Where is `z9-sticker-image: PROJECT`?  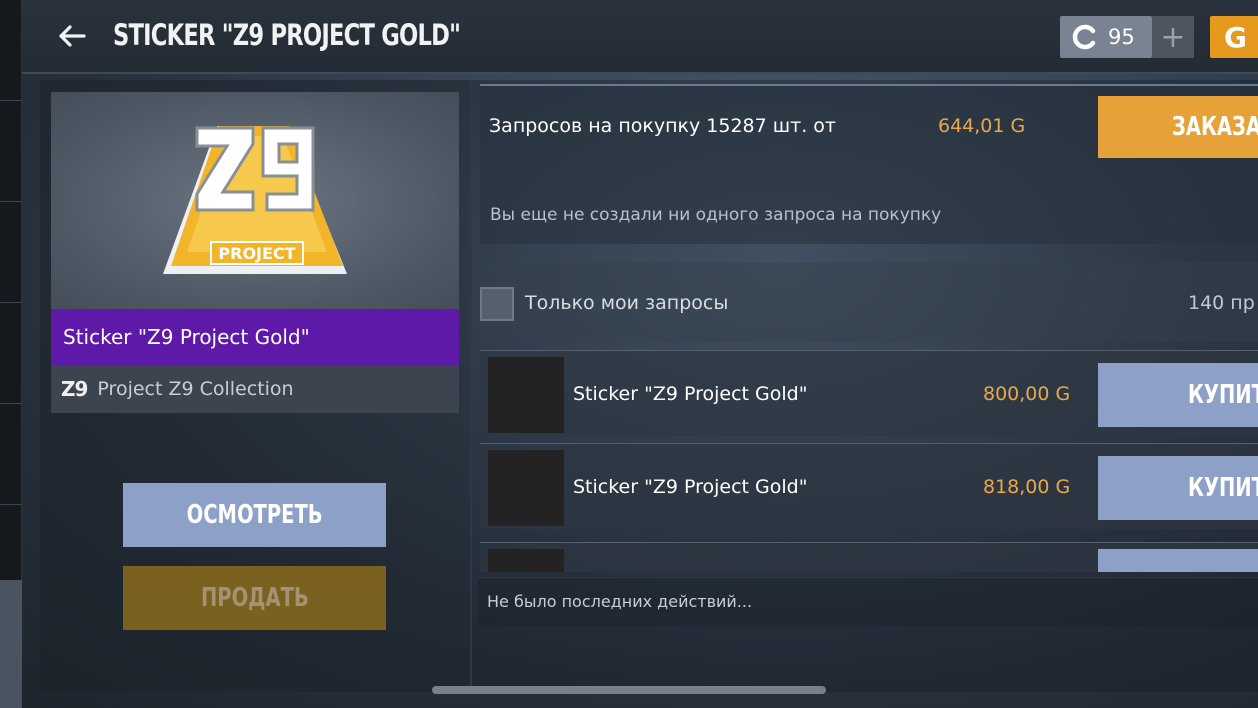
z9-sticker-image: PROJECT is located at coordinates (255, 200).